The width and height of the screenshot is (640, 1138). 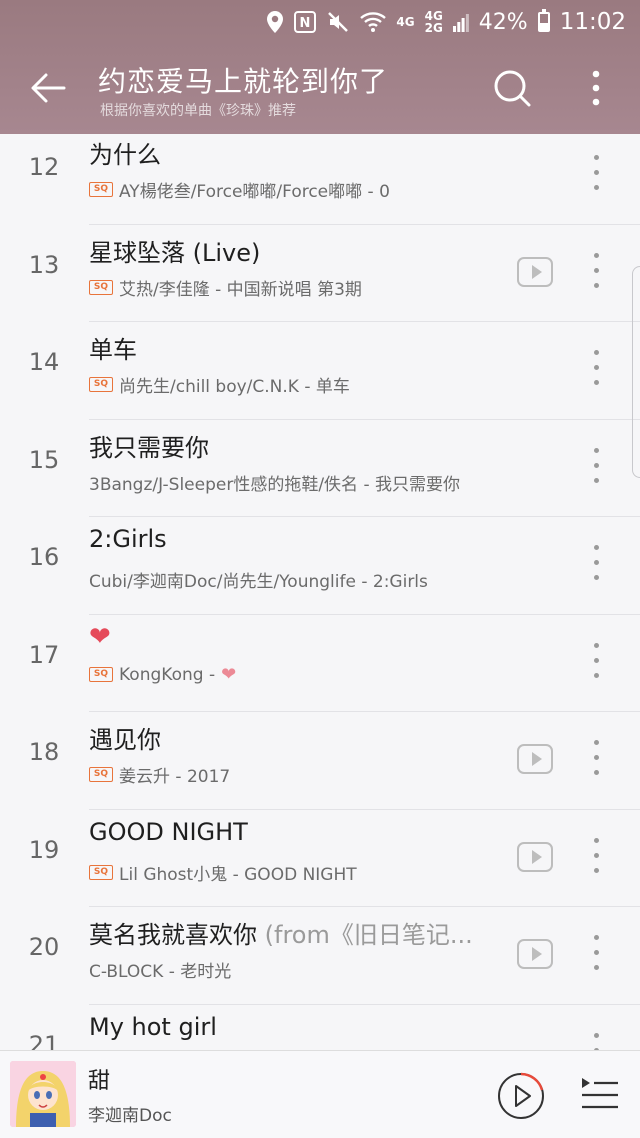 What do you see at coordinates (243, 81) in the screenshot?
I see `page-title: 约恋爱马上就轮到你了` at bounding box center [243, 81].